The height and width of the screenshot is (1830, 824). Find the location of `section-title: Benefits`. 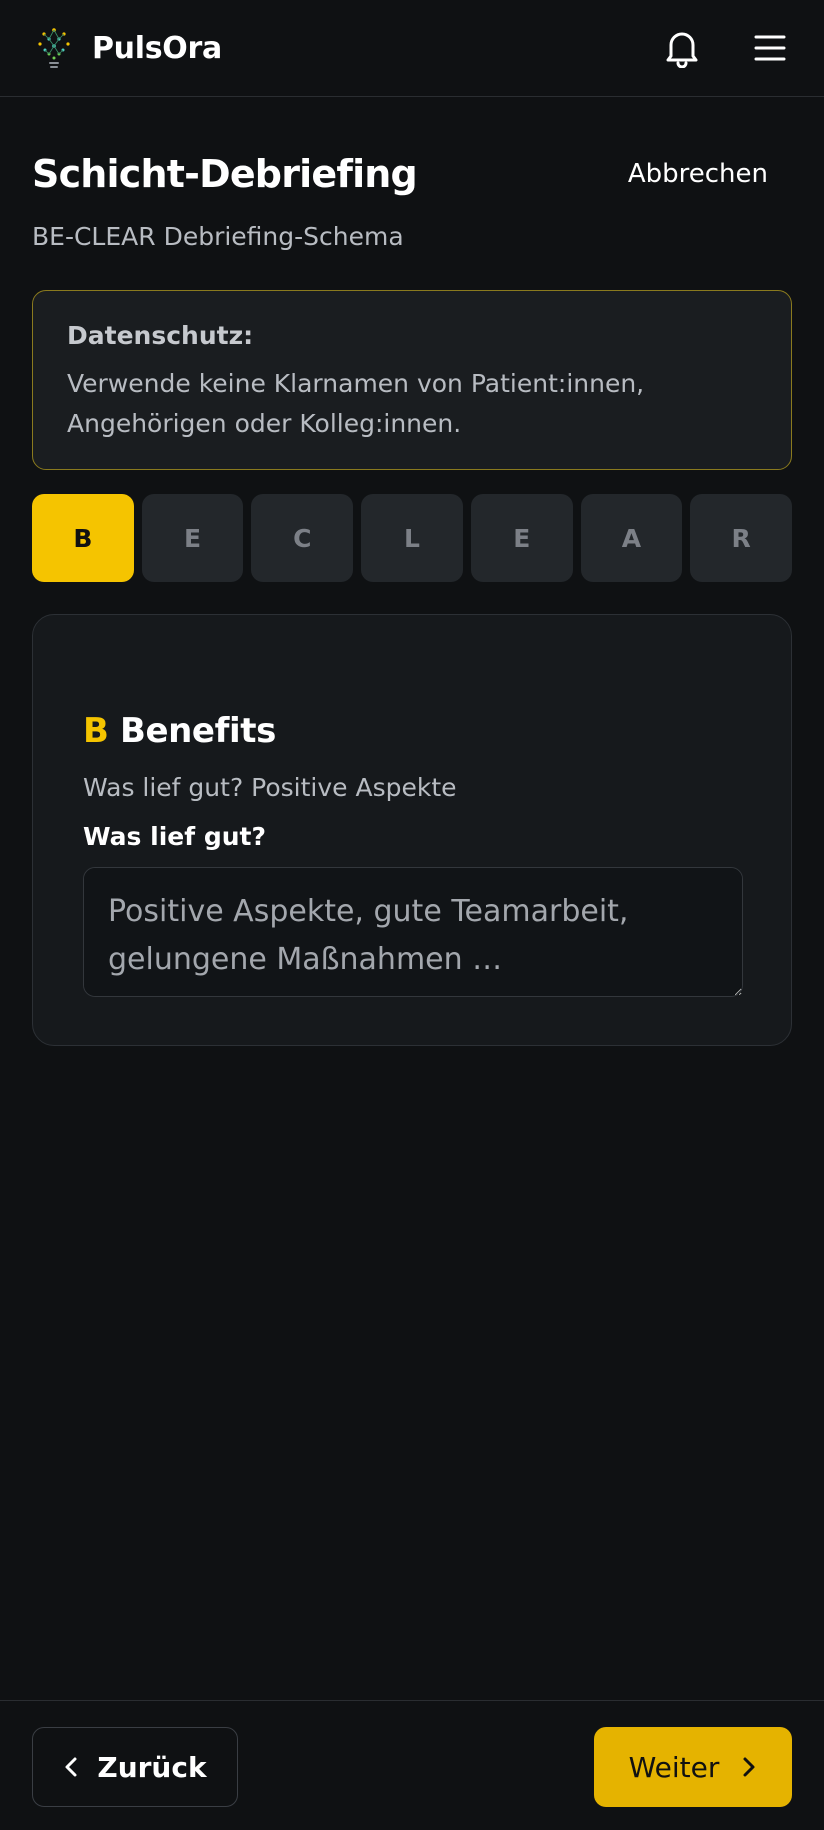

section-title: Benefits is located at coordinates (197, 731).